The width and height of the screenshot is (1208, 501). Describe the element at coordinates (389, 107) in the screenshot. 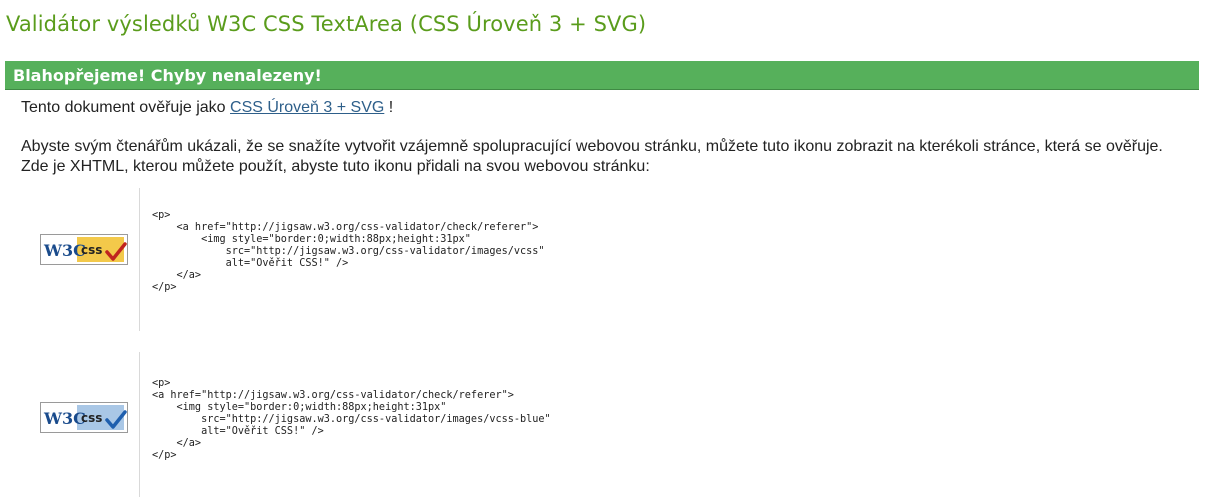

I see `validation-summary-suffix: !` at that location.